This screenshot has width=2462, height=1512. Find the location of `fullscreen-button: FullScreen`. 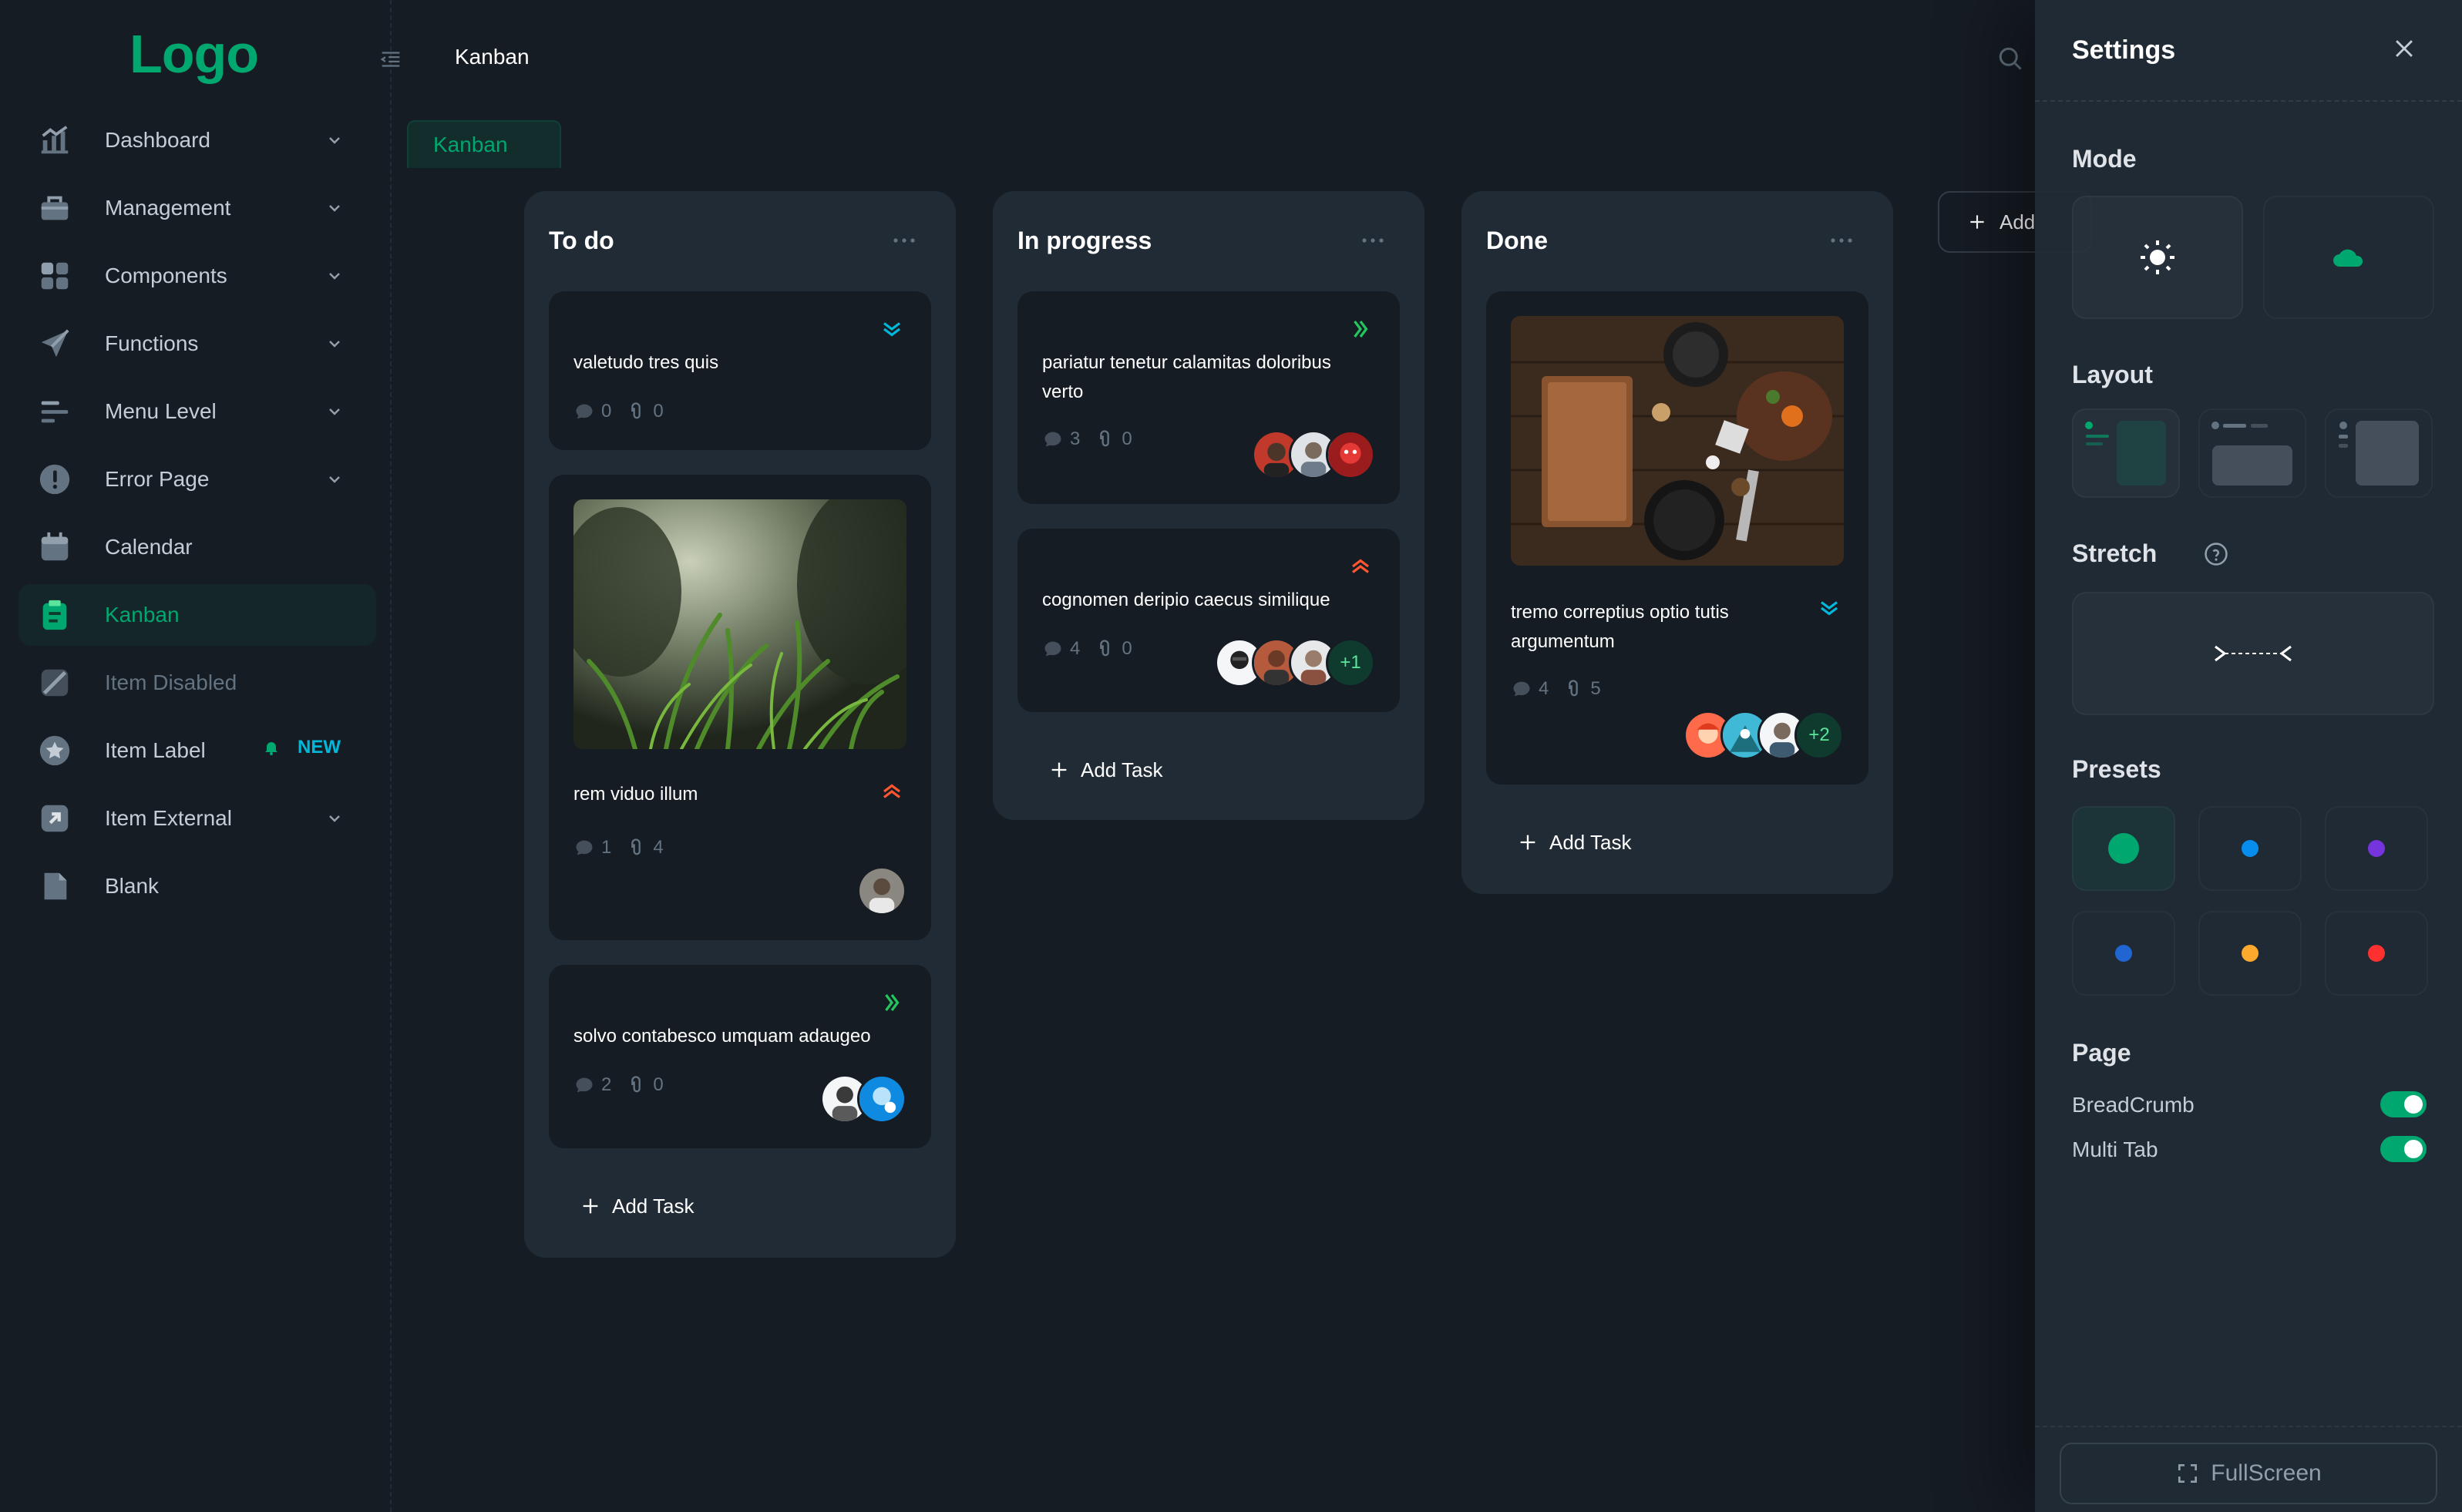

fullscreen-button: FullScreen is located at coordinates (2249, 1474).